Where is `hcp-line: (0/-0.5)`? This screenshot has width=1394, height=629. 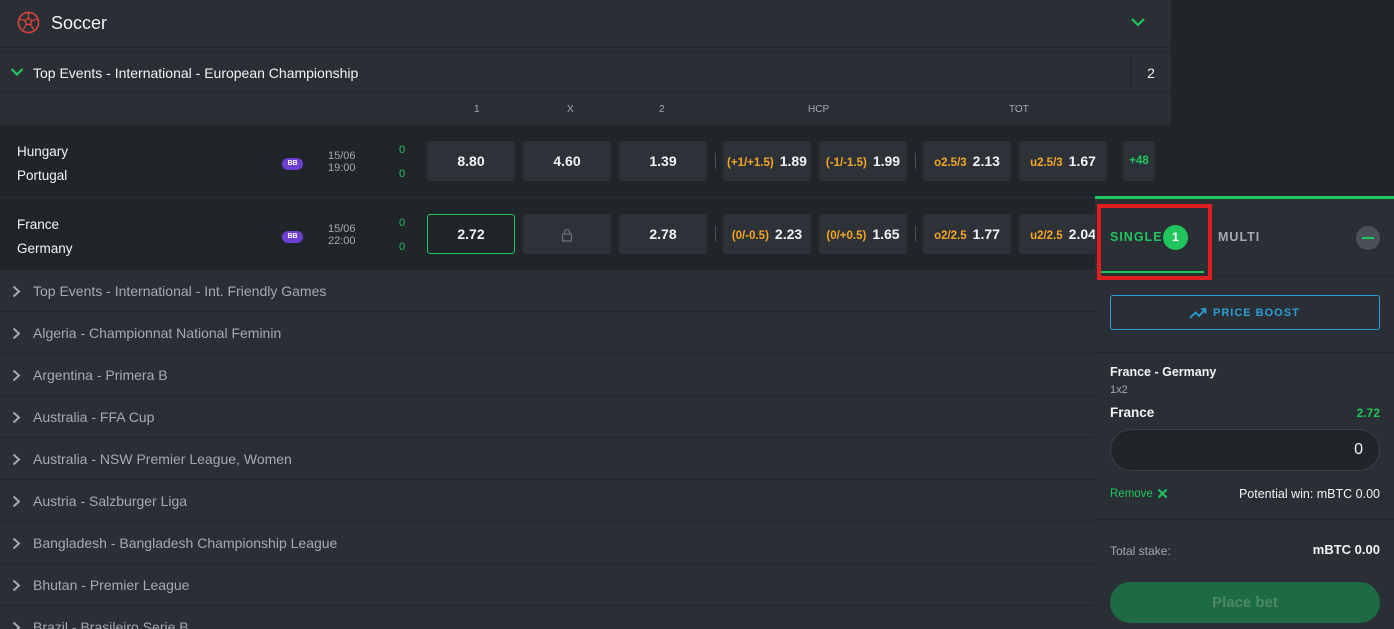
hcp-line: (0/-0.5) is located at coordinates (750, 236).